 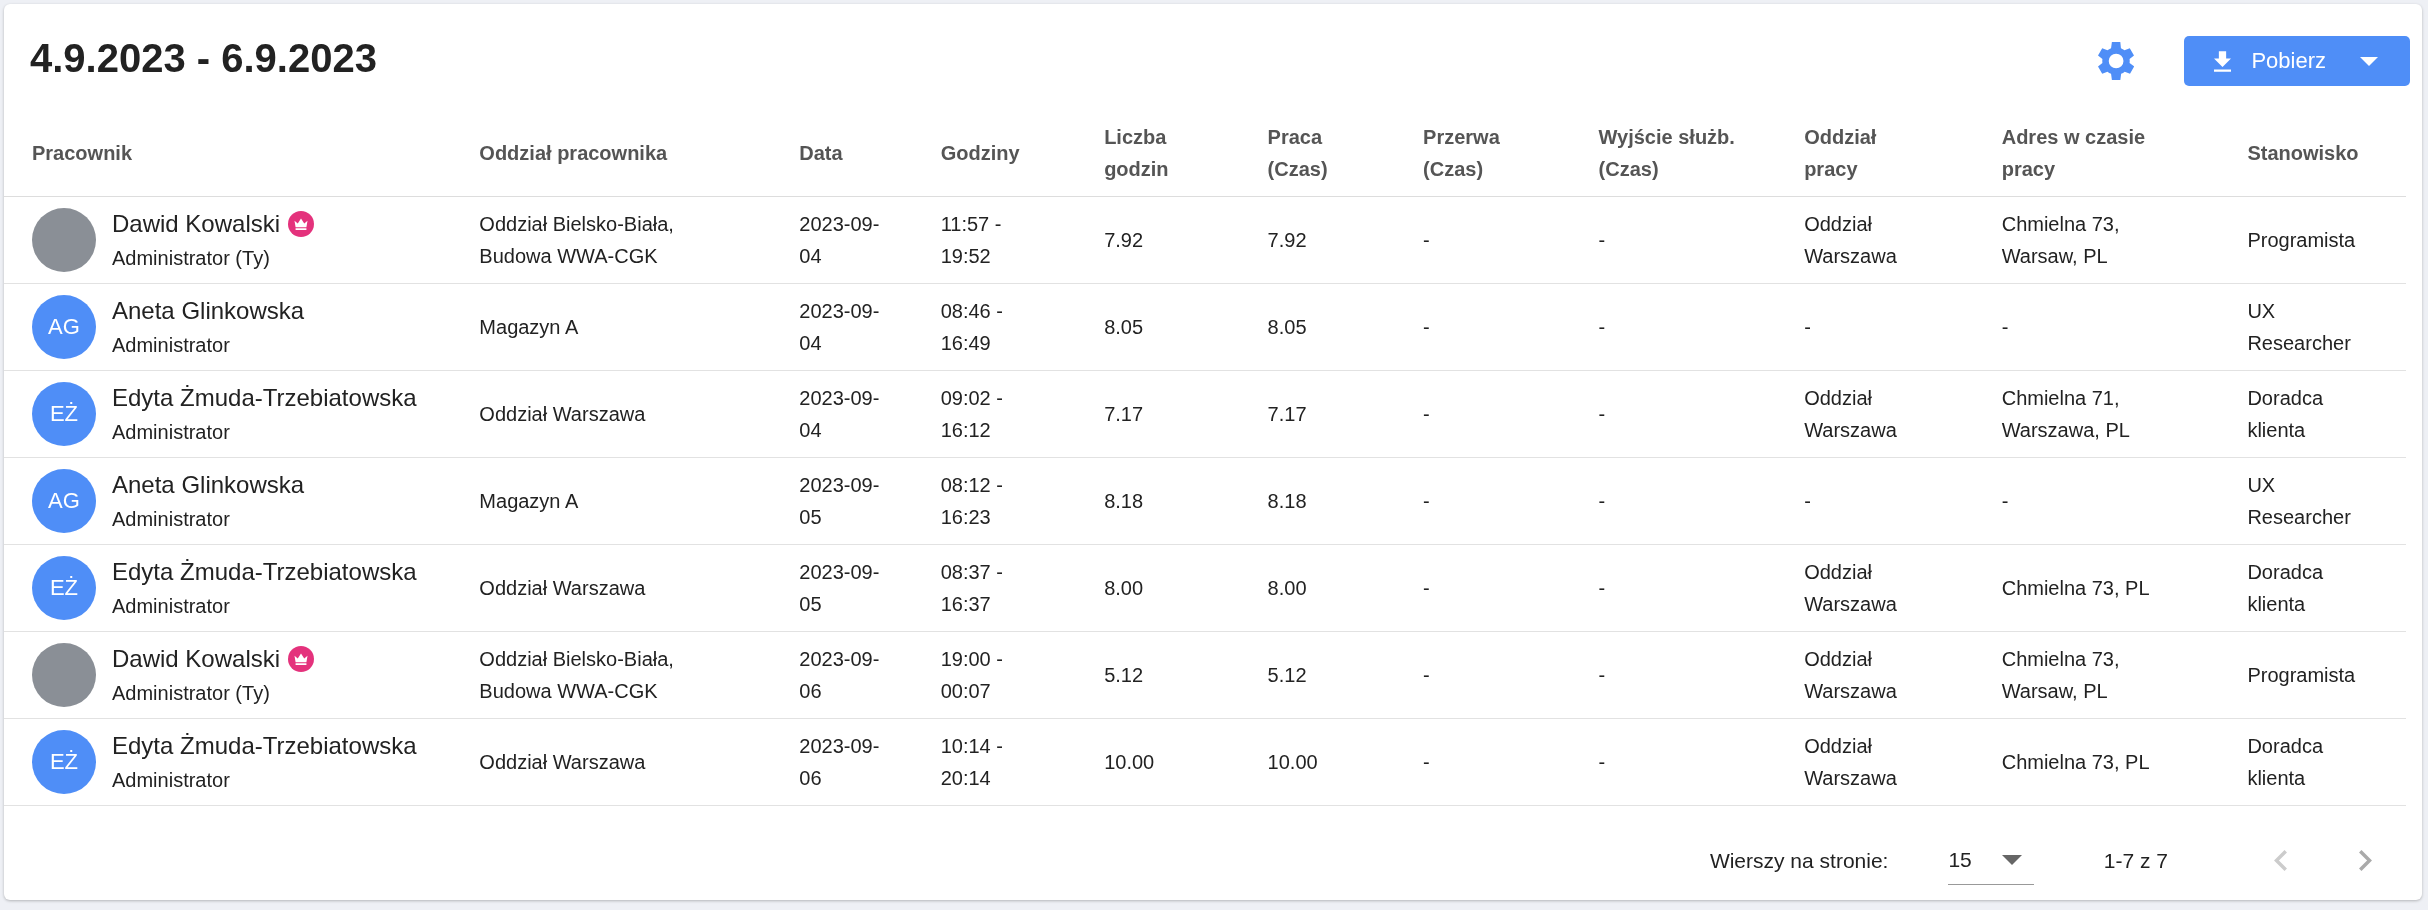 I want to click on column-header: Liczba godzin, so click(x=1136, y=153).